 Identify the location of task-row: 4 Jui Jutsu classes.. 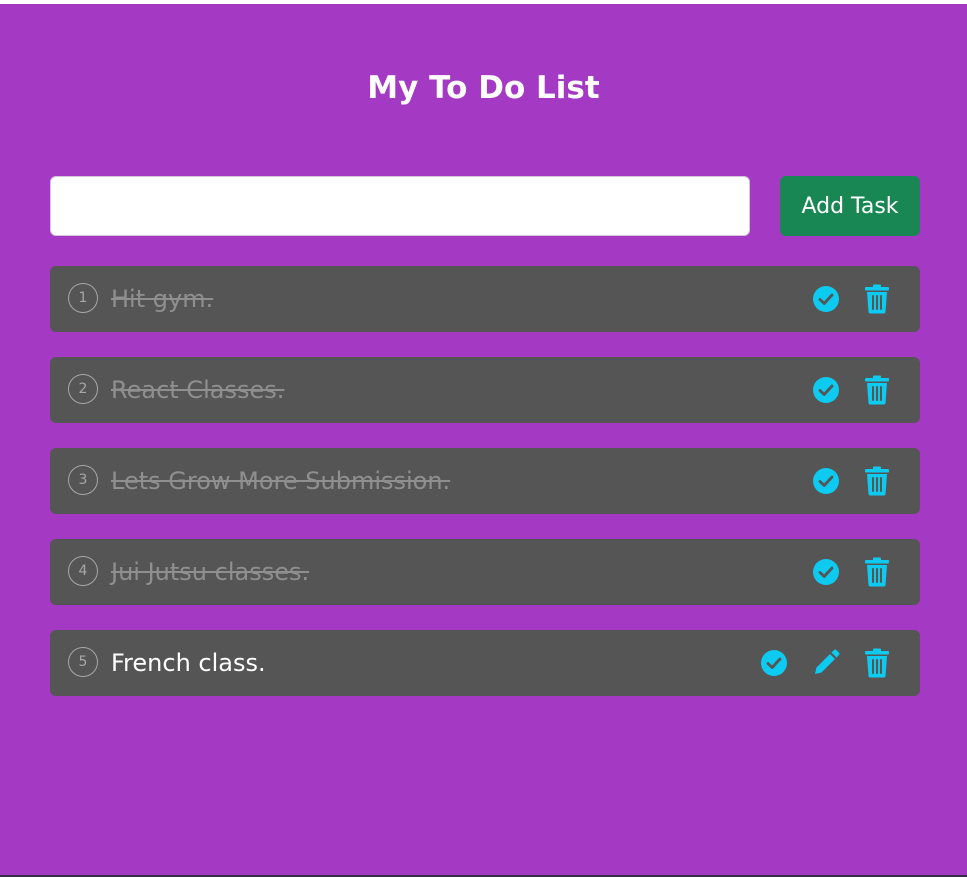
(485, 572).